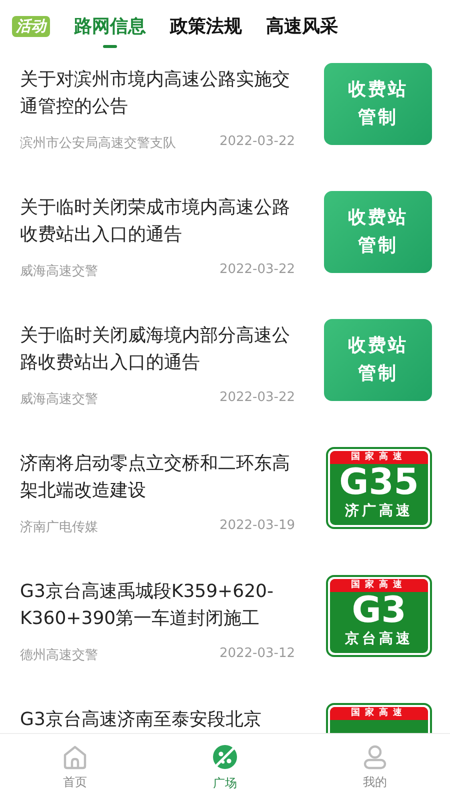 This screenshot has height=800, width=450. Describe the element at coordinates (157, 349) in the screenshot. I see `article-title: 关于临时关闭威海境内部分高速公路收费站出入口的通告` at that location.